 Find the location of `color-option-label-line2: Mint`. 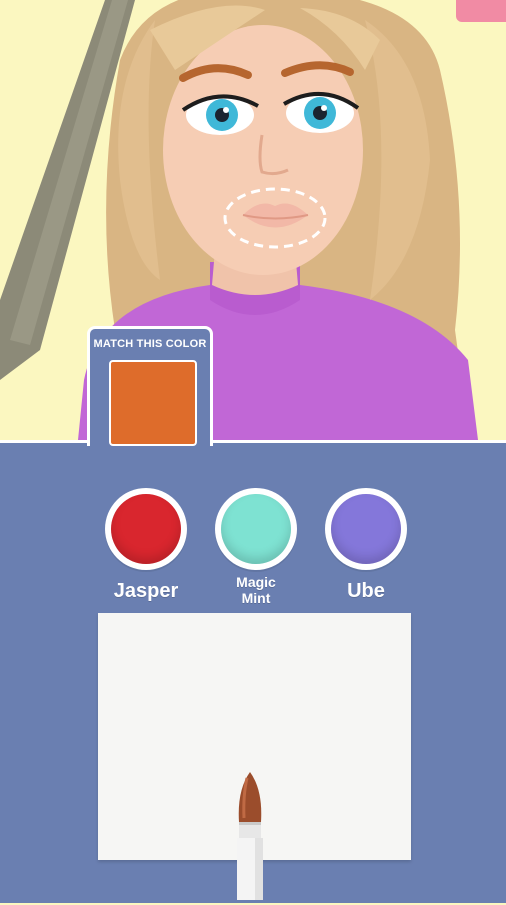

color-option-label-line2: Mint is located at coordinates (256, 598).